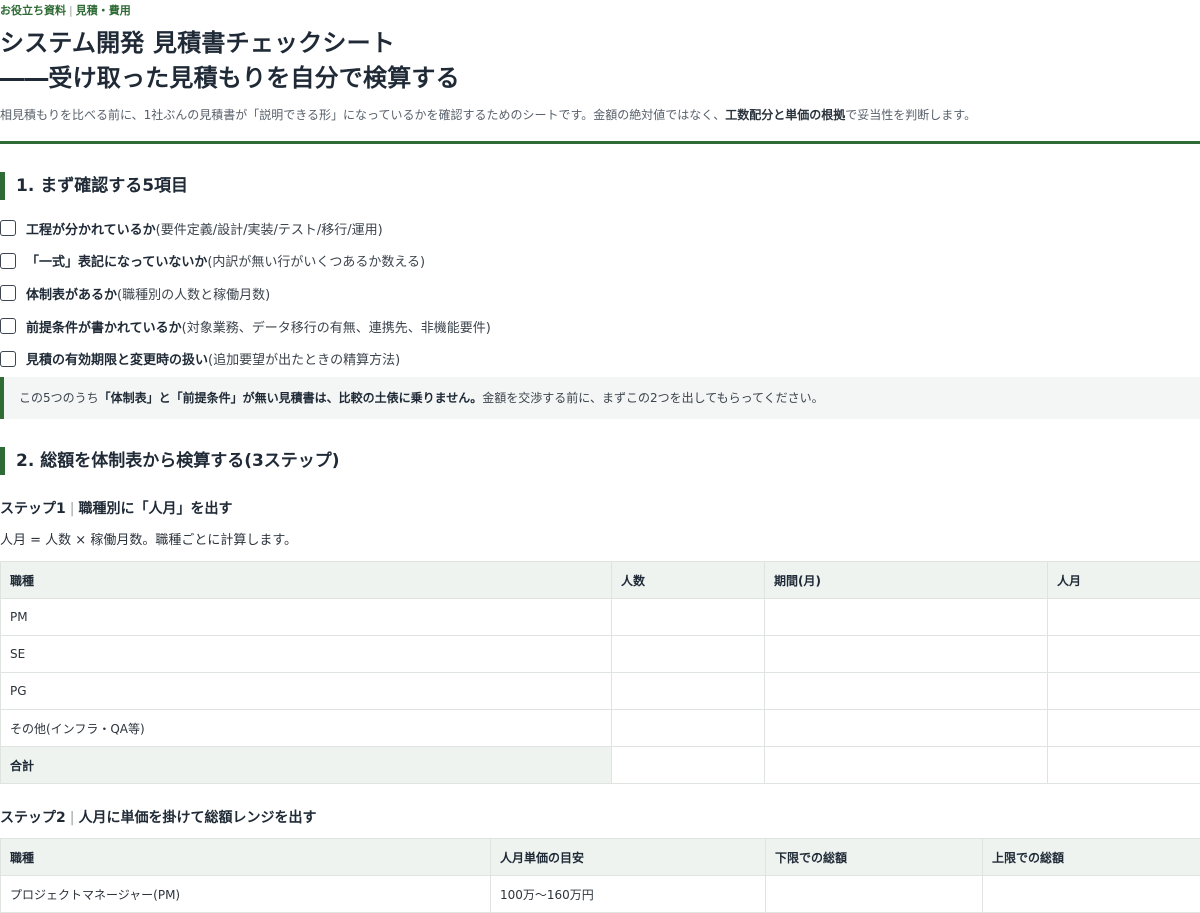 This screenshot has width=1200, height=913. I want to click on table-row: PG, so click(600, 691).